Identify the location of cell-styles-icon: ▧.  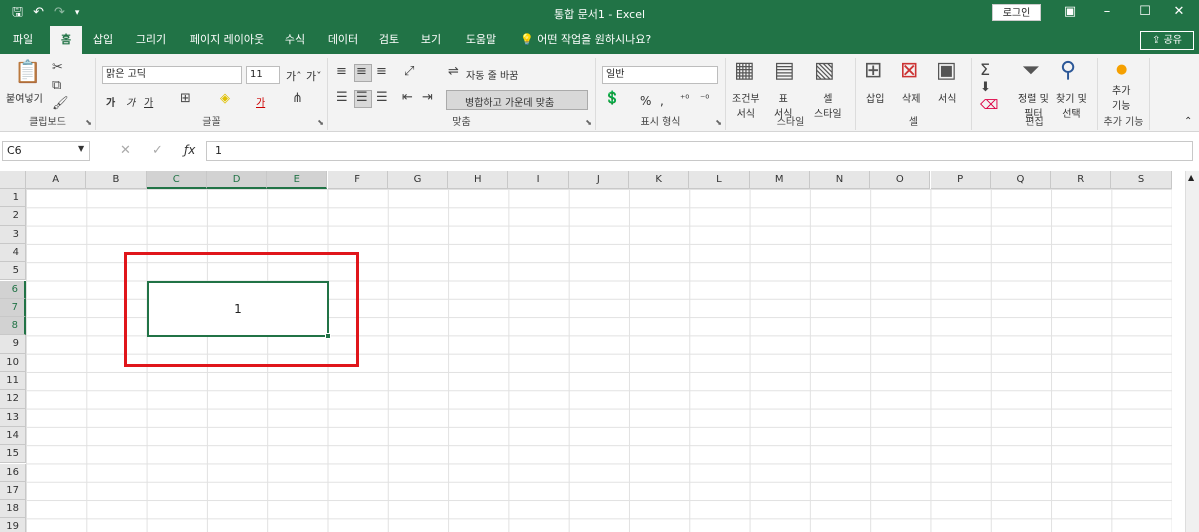
(824, 70).